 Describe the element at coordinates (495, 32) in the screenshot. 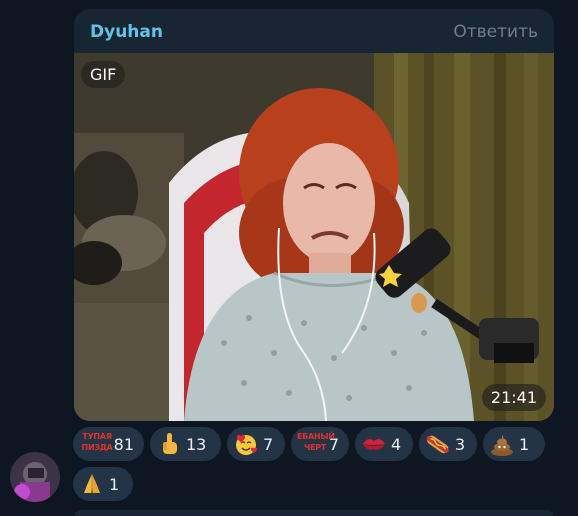

I see `reply-button: Ответить` at that location.